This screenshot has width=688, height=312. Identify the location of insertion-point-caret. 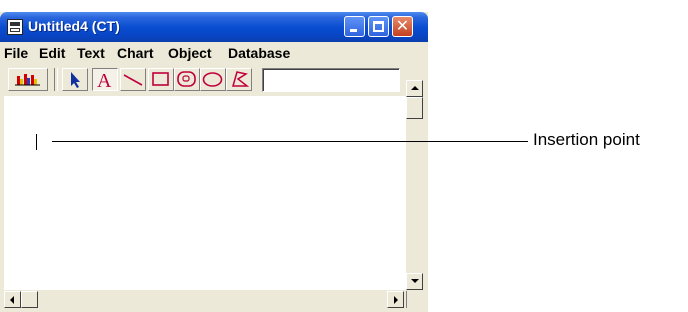
(36, 142).